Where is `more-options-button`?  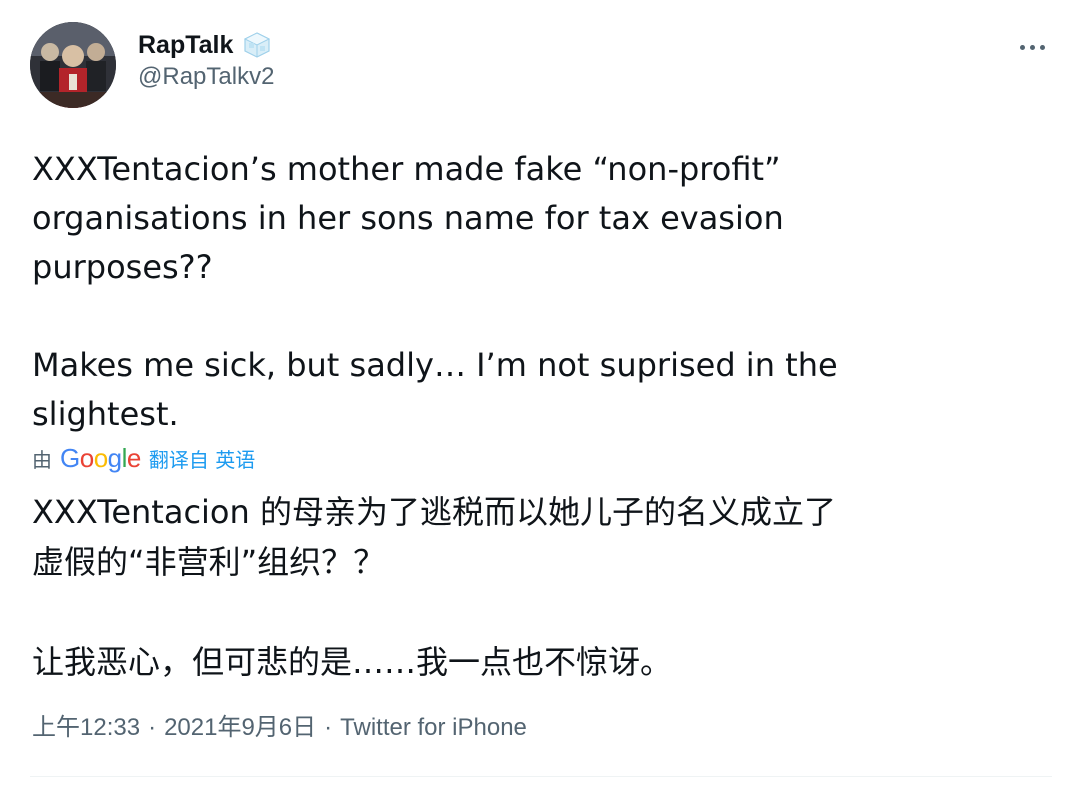
more-options-button is located at coordinates (1032, 47).